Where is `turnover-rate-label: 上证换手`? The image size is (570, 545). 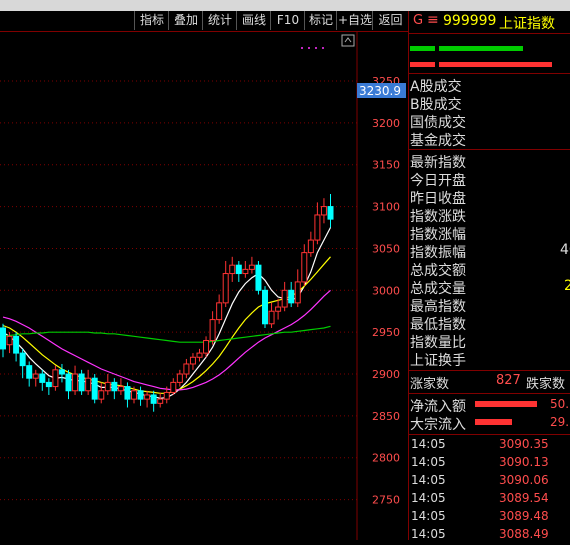
turnover-rate-label: 上证换手 is located at coordinates (438, 361).